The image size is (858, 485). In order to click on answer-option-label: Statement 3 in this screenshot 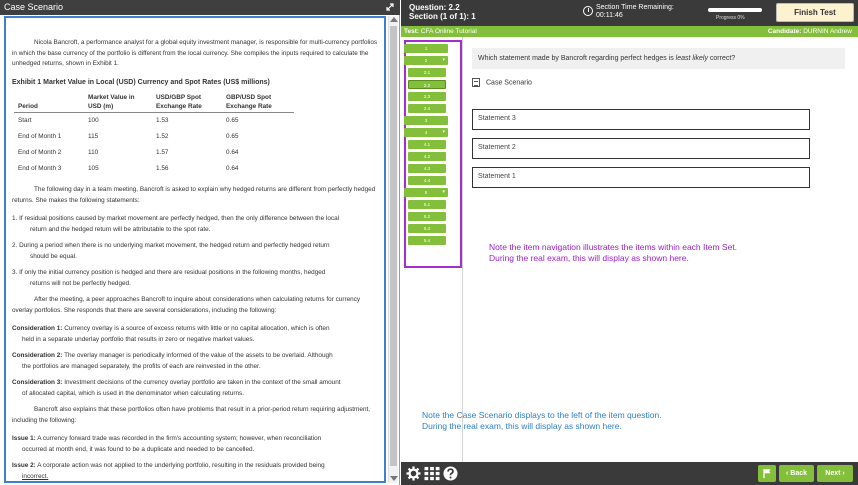, I will do `click(497, 118)`.